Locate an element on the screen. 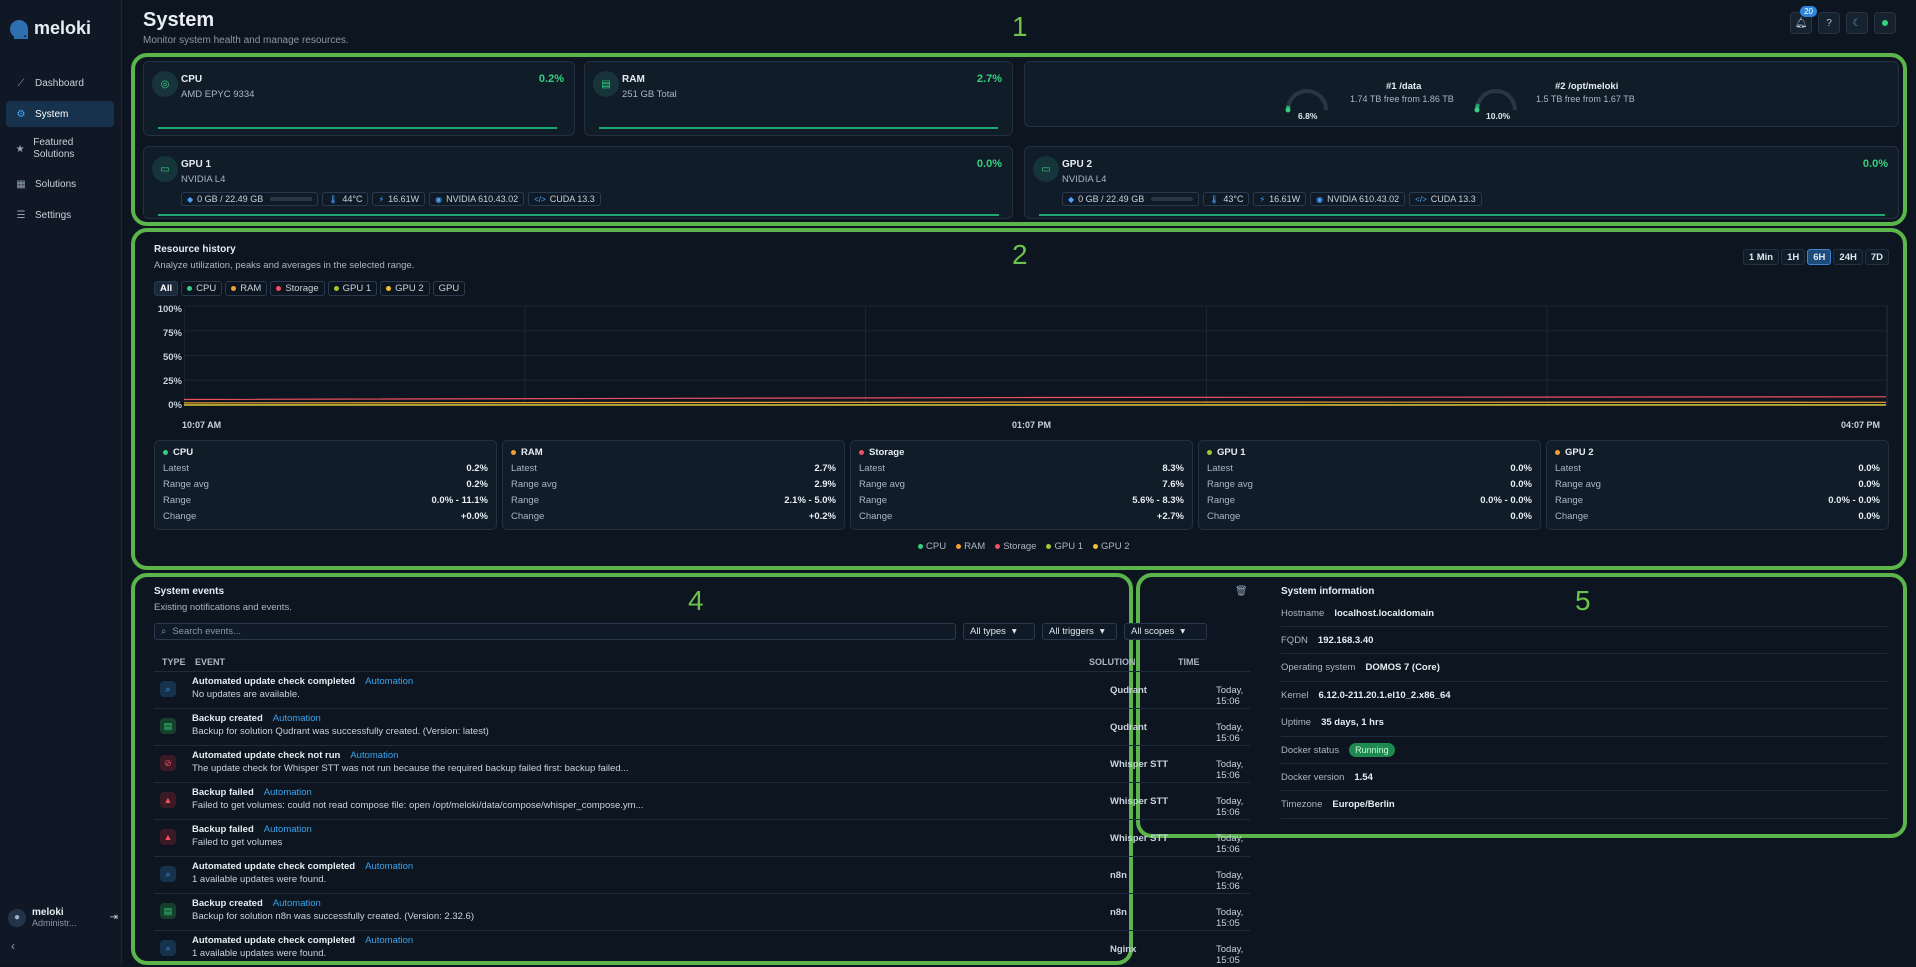 The image size is (1916, 967). logout-icon: ⇥ is located at coordinates (114, 917).